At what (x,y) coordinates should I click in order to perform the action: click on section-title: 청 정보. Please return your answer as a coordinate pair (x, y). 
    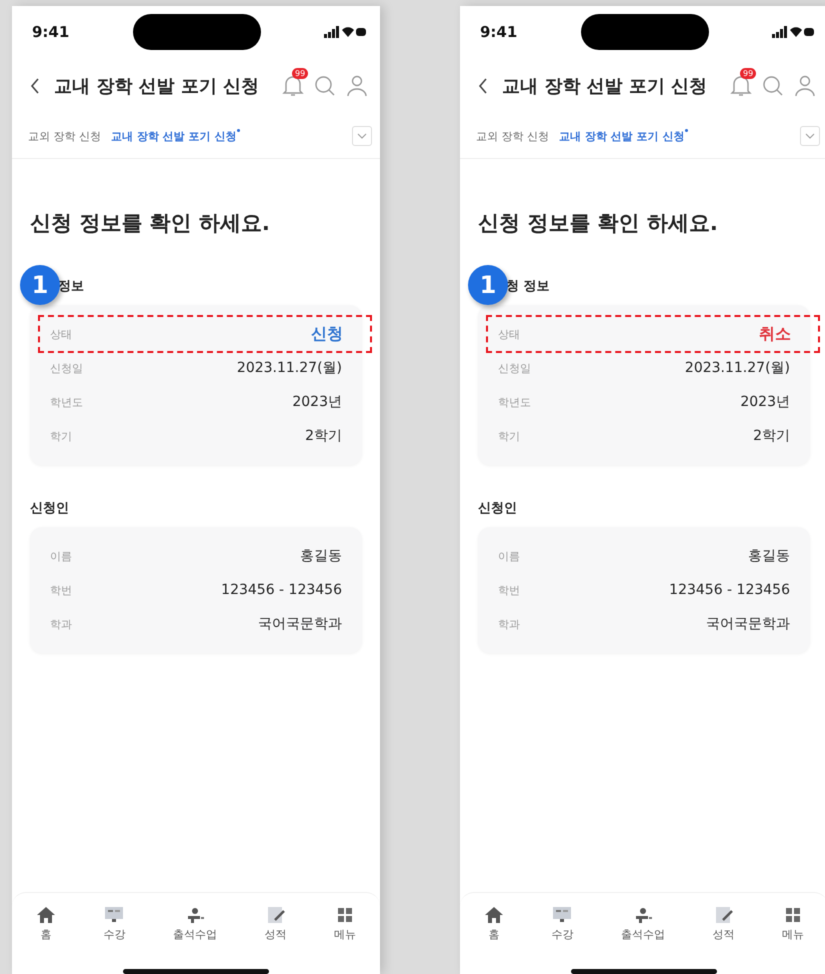
    Looking at the image, I should click on (528, 285).